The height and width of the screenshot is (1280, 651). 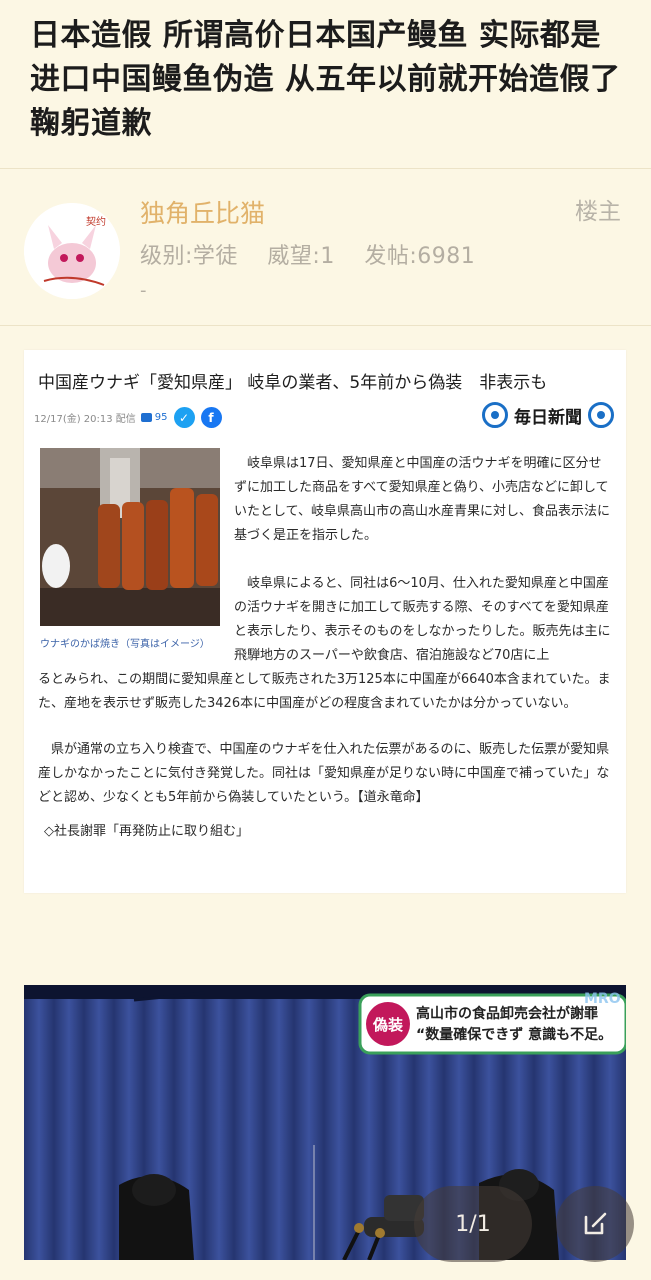 I want to click on author-post-count: 发帖:6981, so click(x=420, y=256).